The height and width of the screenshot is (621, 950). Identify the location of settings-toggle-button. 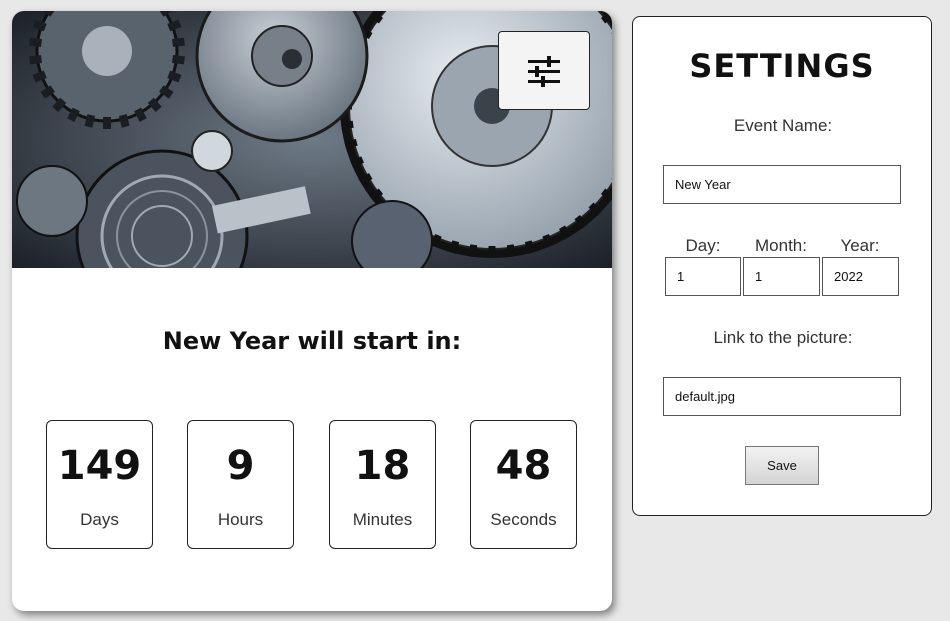
(544, 70).